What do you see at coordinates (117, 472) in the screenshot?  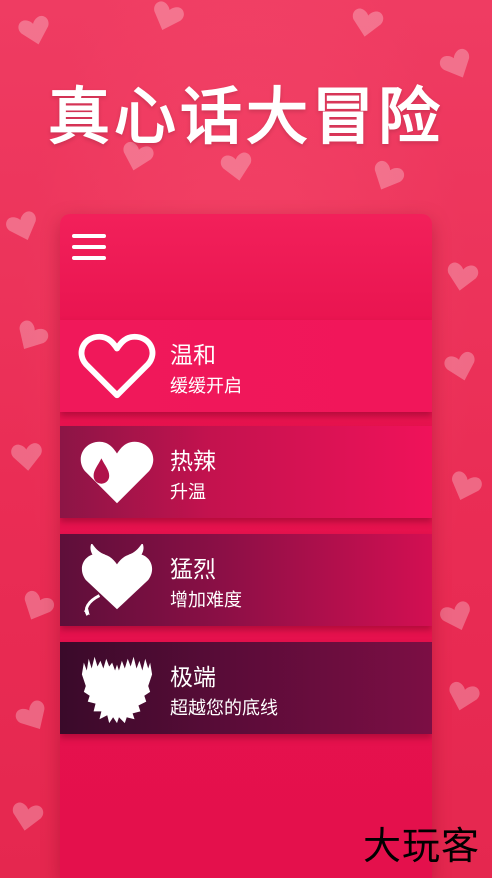 I see `drop-heart-icon` at bounding box center [117, 472].